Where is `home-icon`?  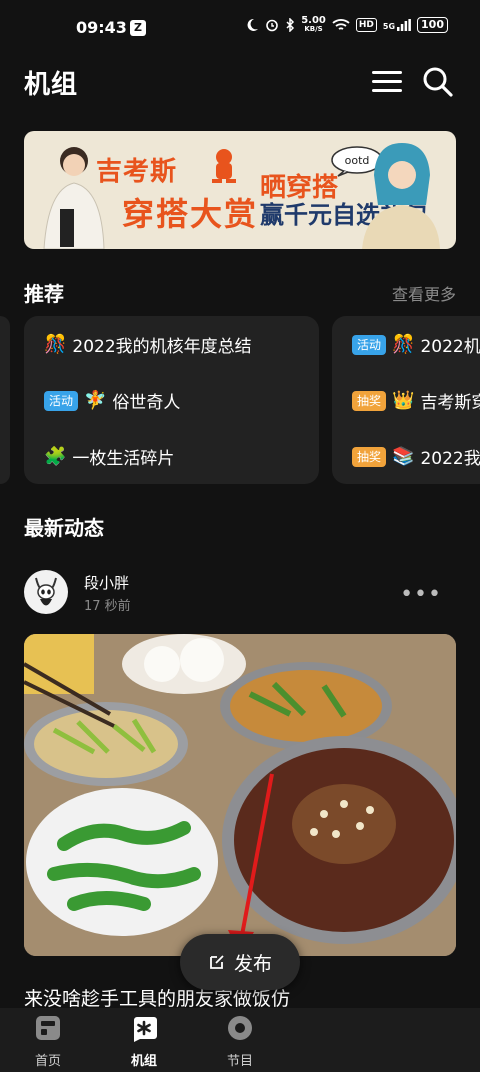 home-icon is located at coordinates (48, 1028).